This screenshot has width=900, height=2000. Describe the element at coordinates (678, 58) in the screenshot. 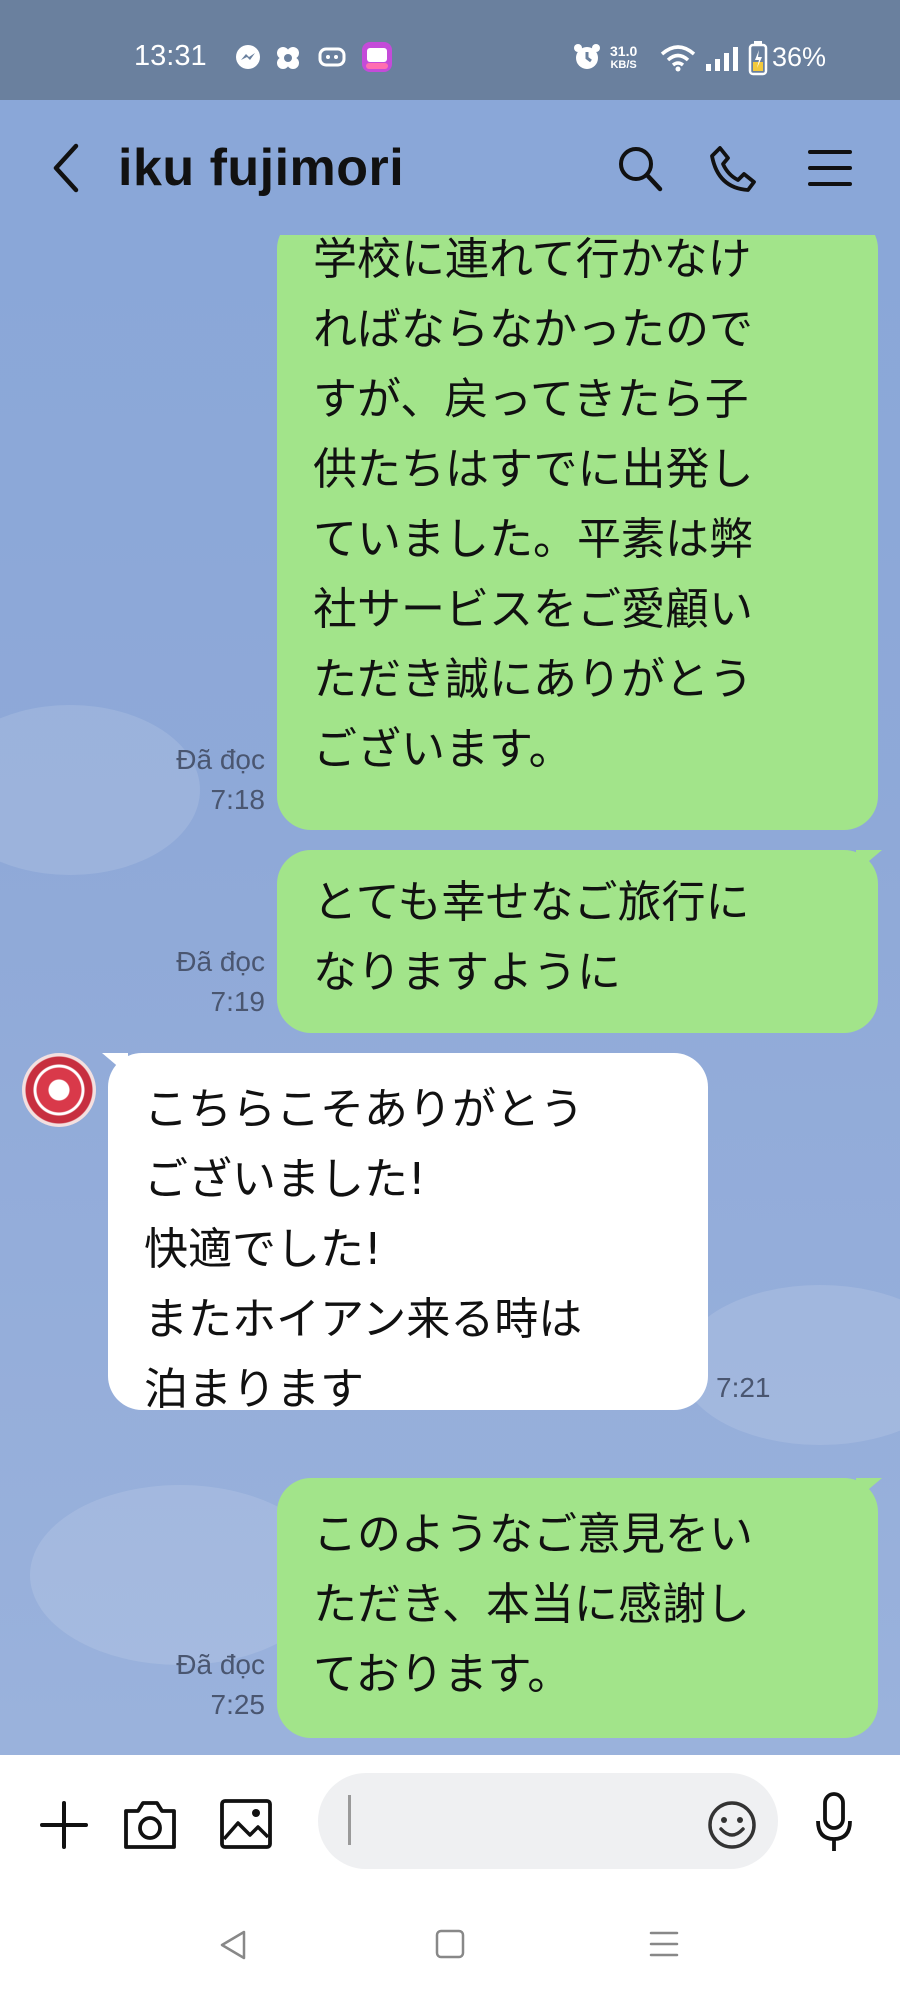

I see `wifi-icon` at that location.